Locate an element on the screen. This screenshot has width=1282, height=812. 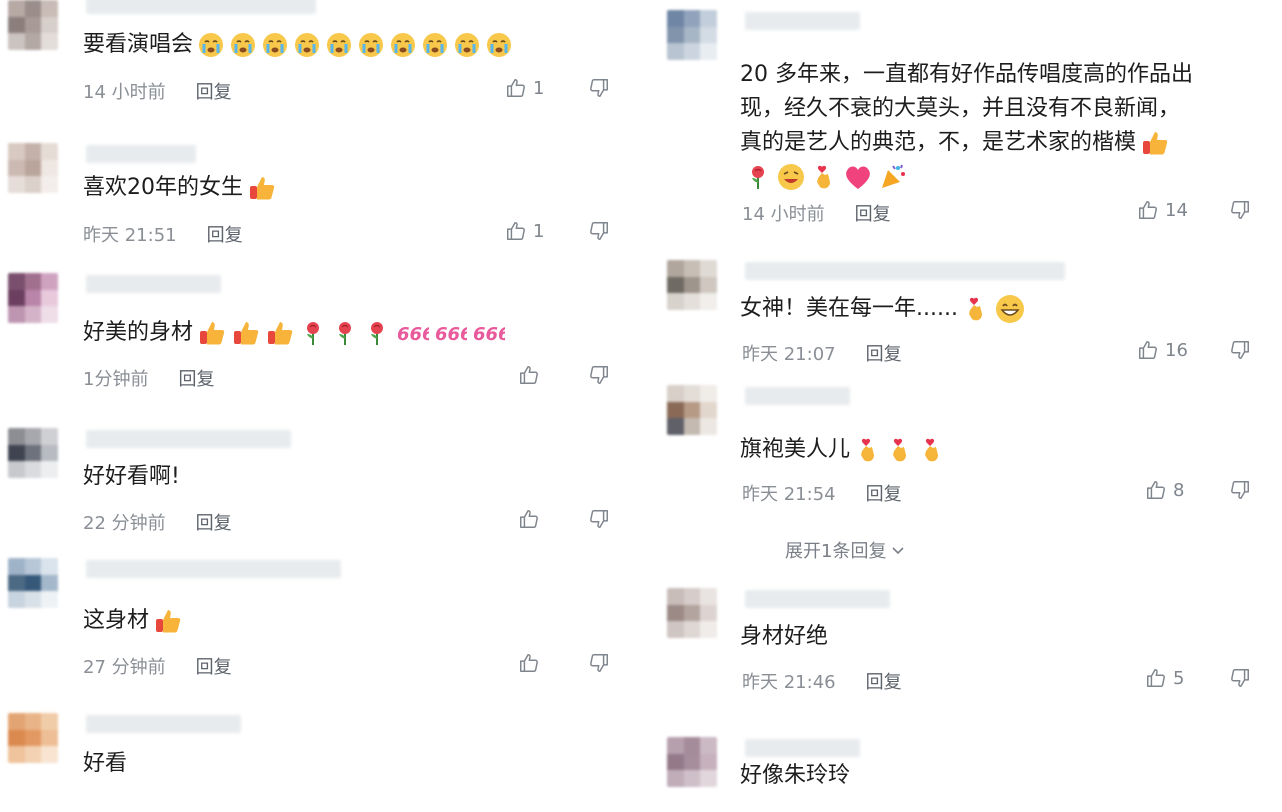
like-count: 16 is located at coordinates (1176, 350).